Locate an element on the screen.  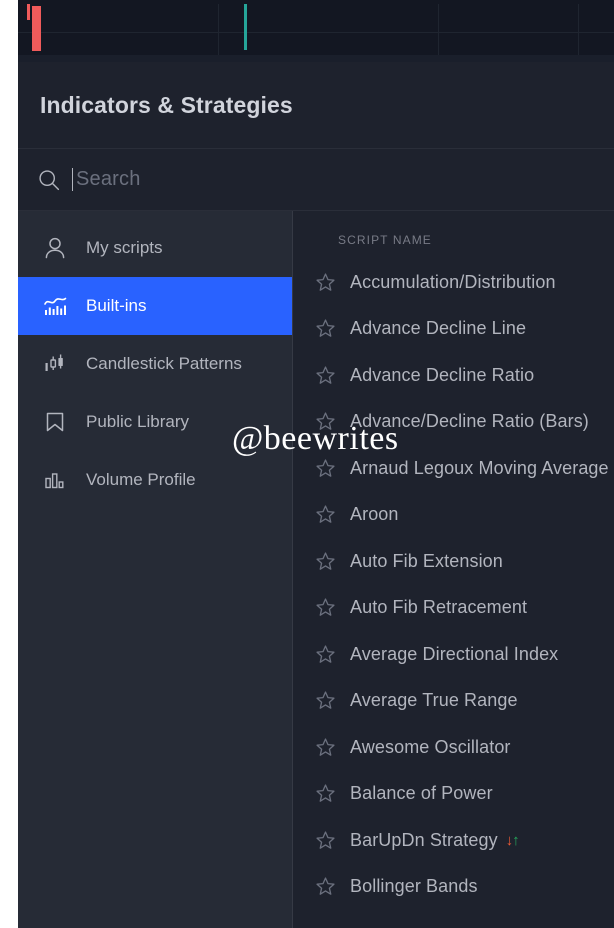
search-icon is located at coordinates (49, 180).